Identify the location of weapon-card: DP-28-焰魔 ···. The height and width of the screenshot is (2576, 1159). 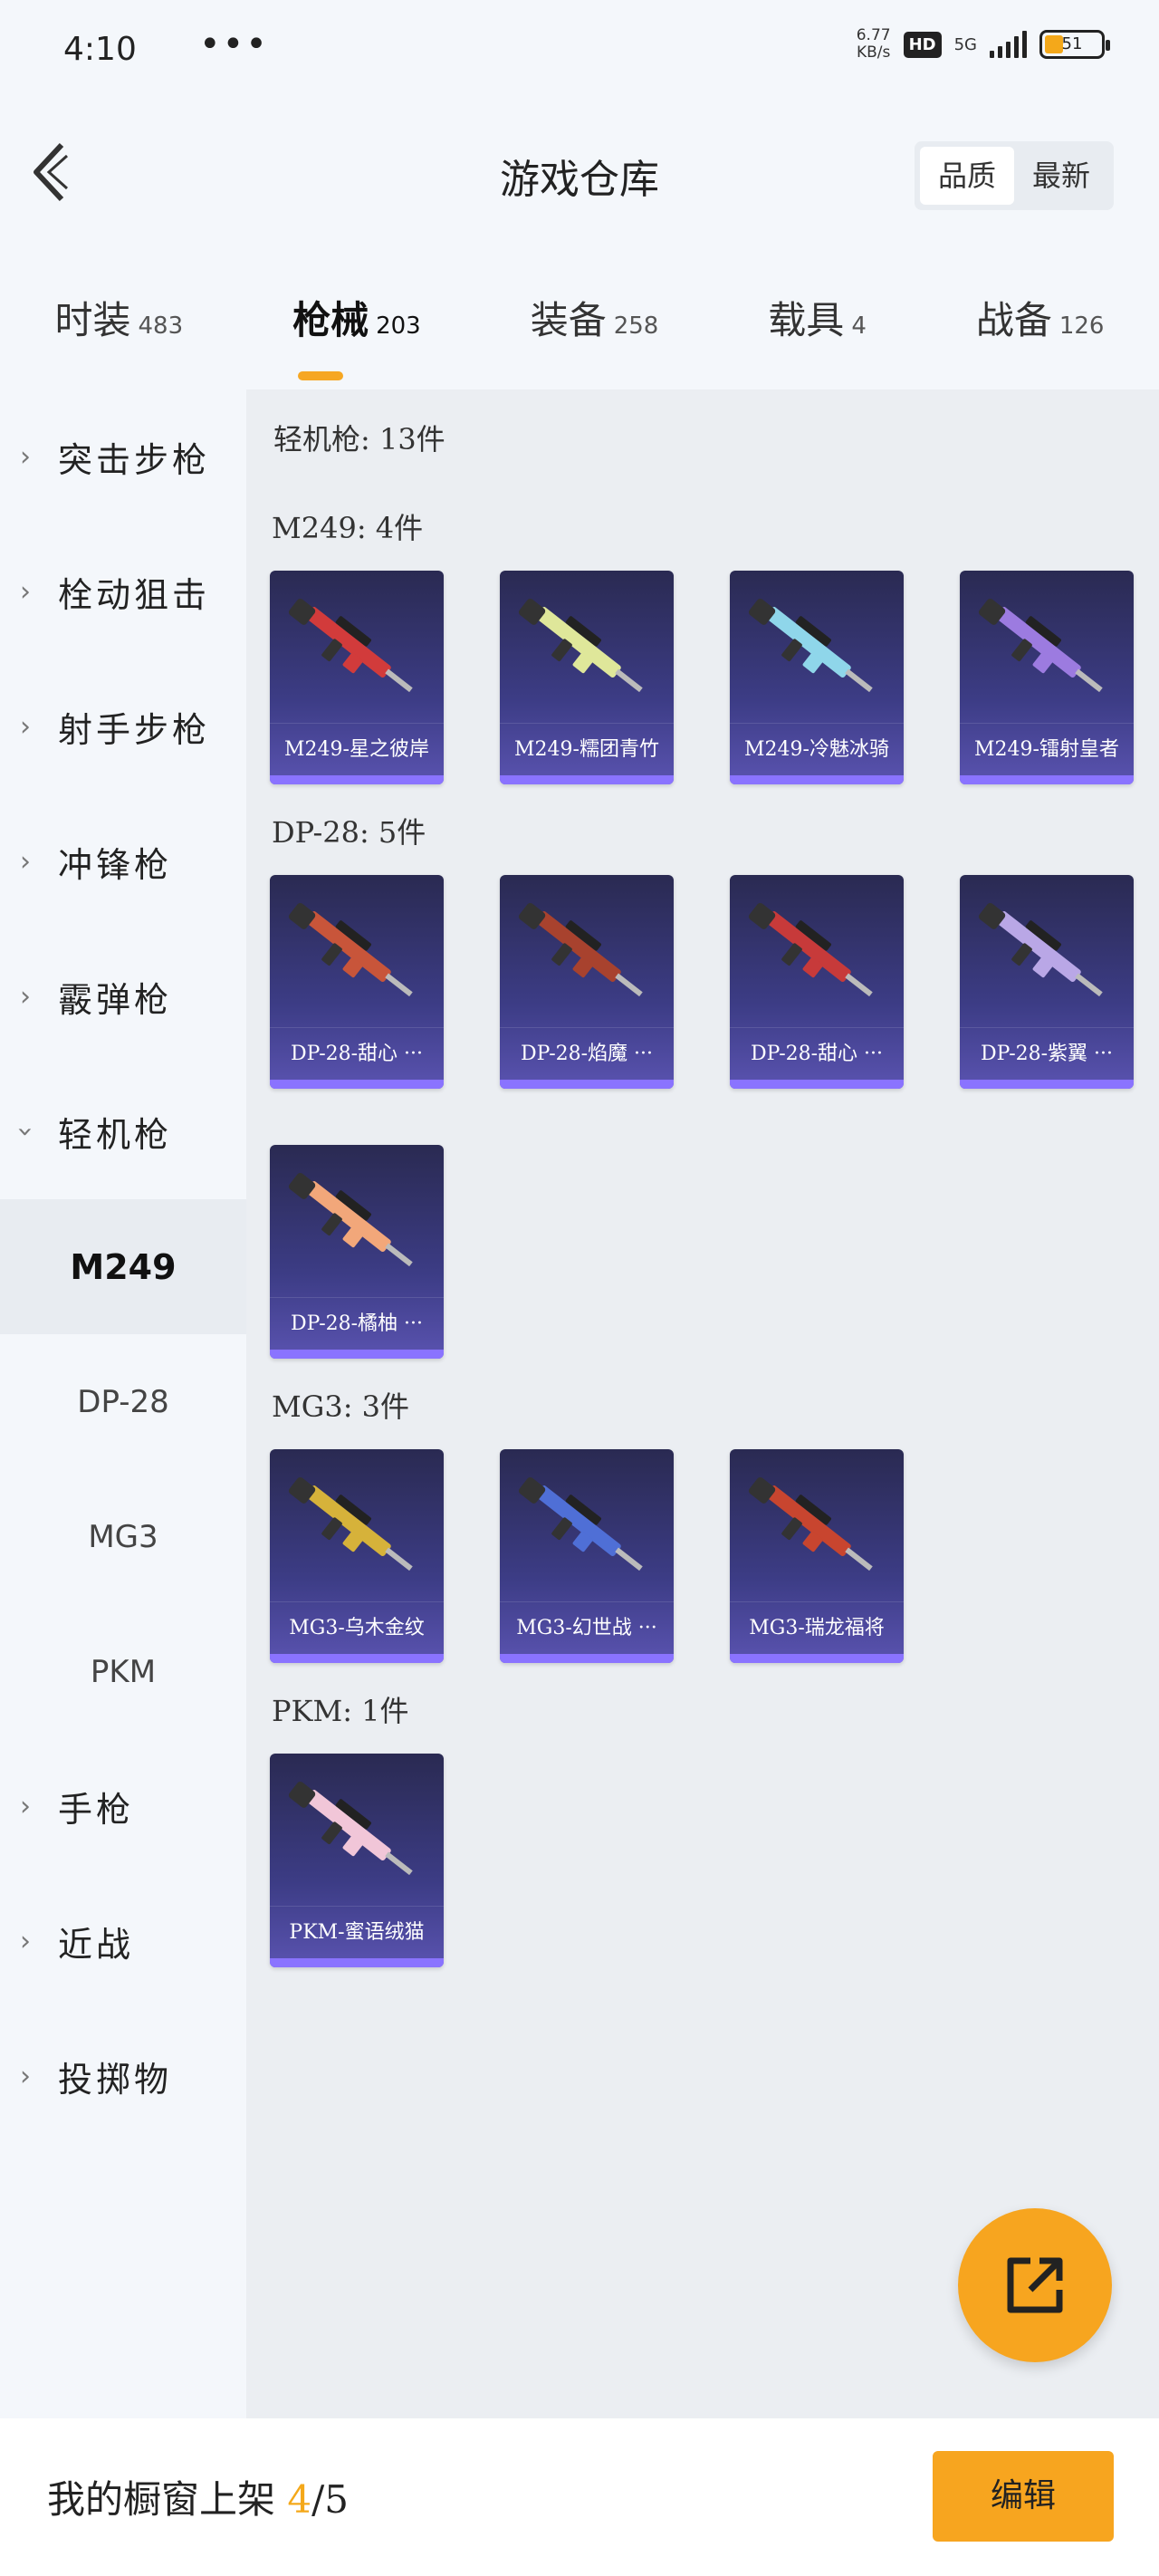
(587, 982).